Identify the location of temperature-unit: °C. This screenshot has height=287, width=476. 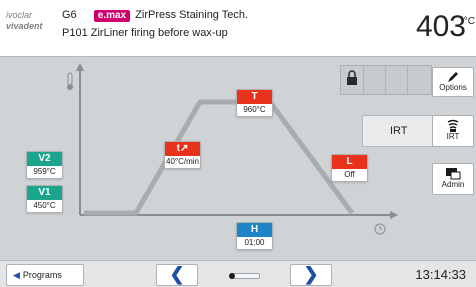
(469, 21).